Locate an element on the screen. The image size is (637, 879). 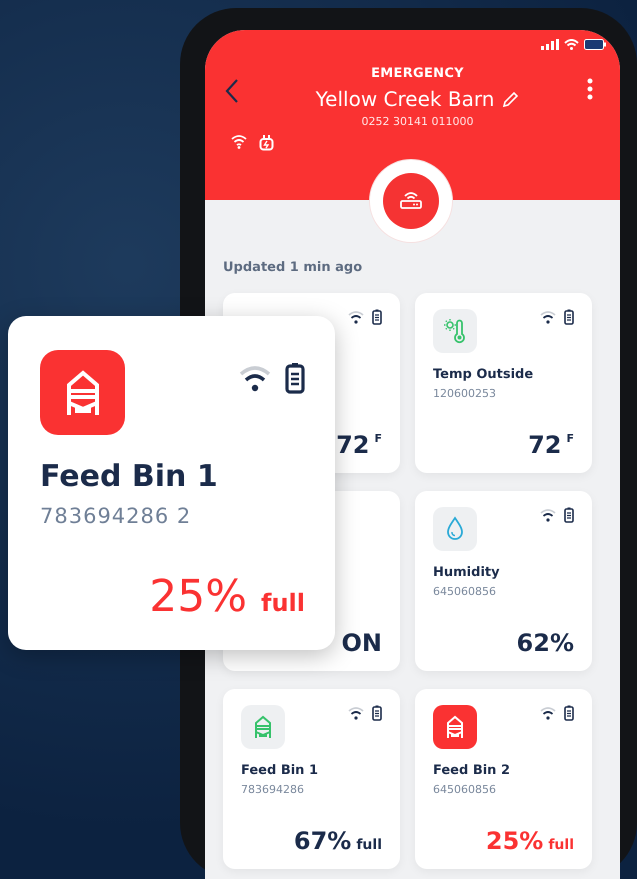
pencil-icon is located at coordinates (511, 99).